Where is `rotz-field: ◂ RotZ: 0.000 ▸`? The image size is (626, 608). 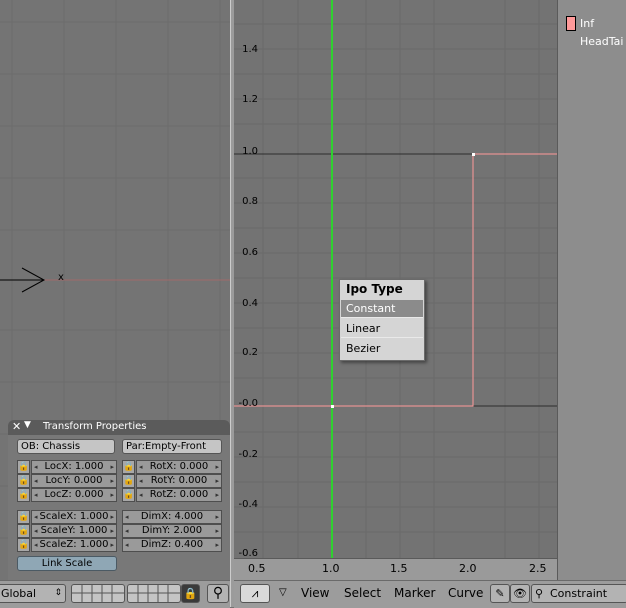 rotz-field: ◂ RotZ: 0.000 ▸ is located at coordinates (179, 495).